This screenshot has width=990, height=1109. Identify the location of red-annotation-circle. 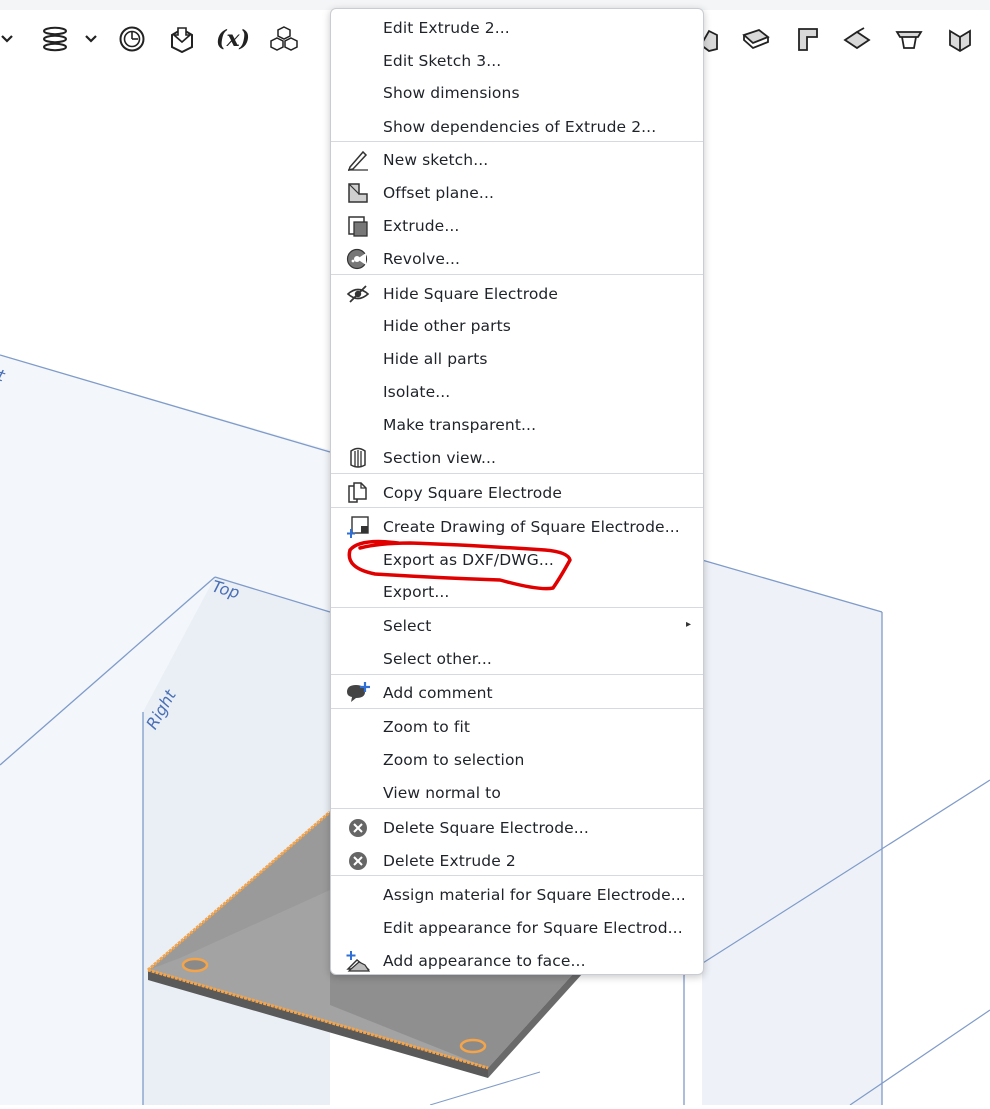
(459, 565).